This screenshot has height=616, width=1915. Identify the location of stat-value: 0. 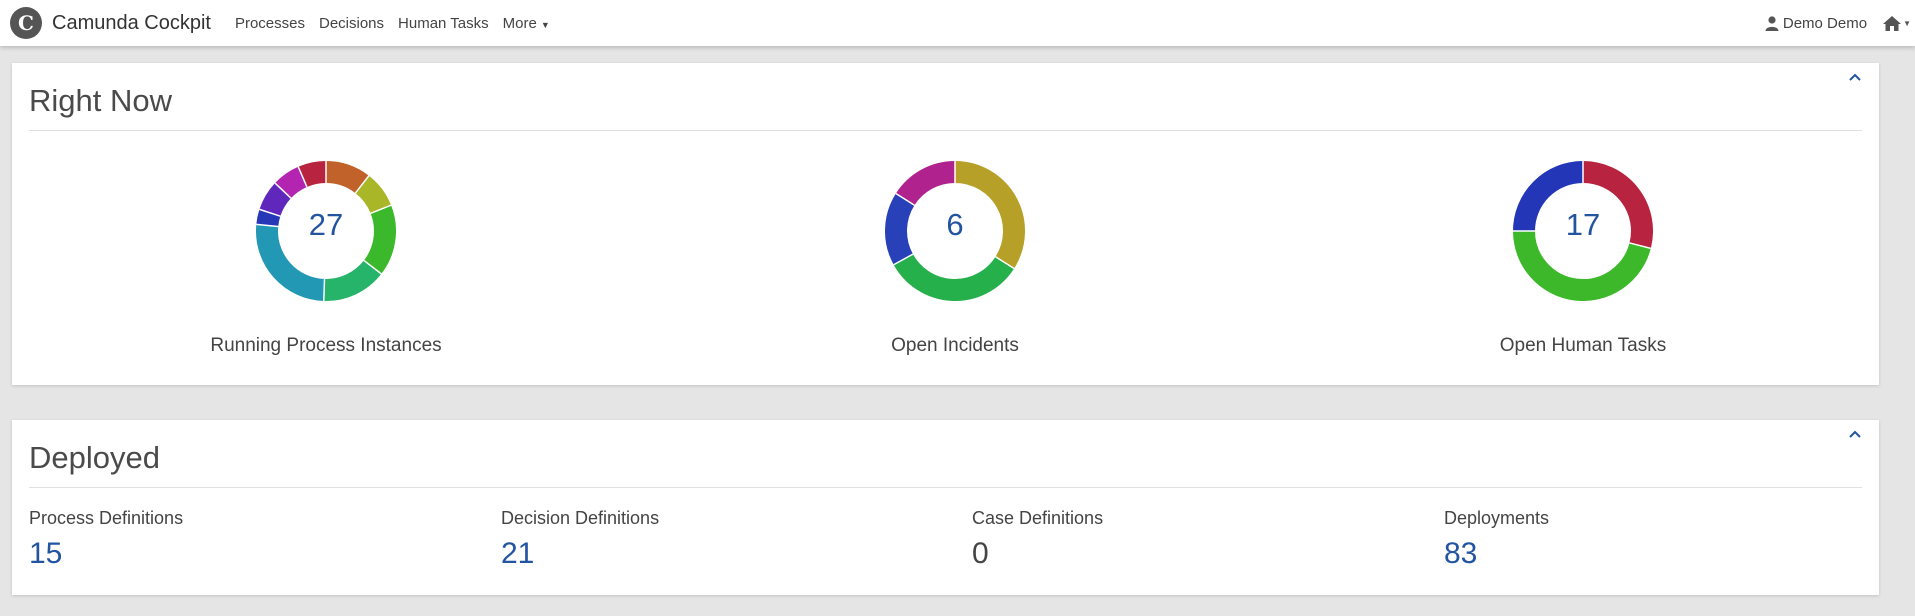
(980, 553).